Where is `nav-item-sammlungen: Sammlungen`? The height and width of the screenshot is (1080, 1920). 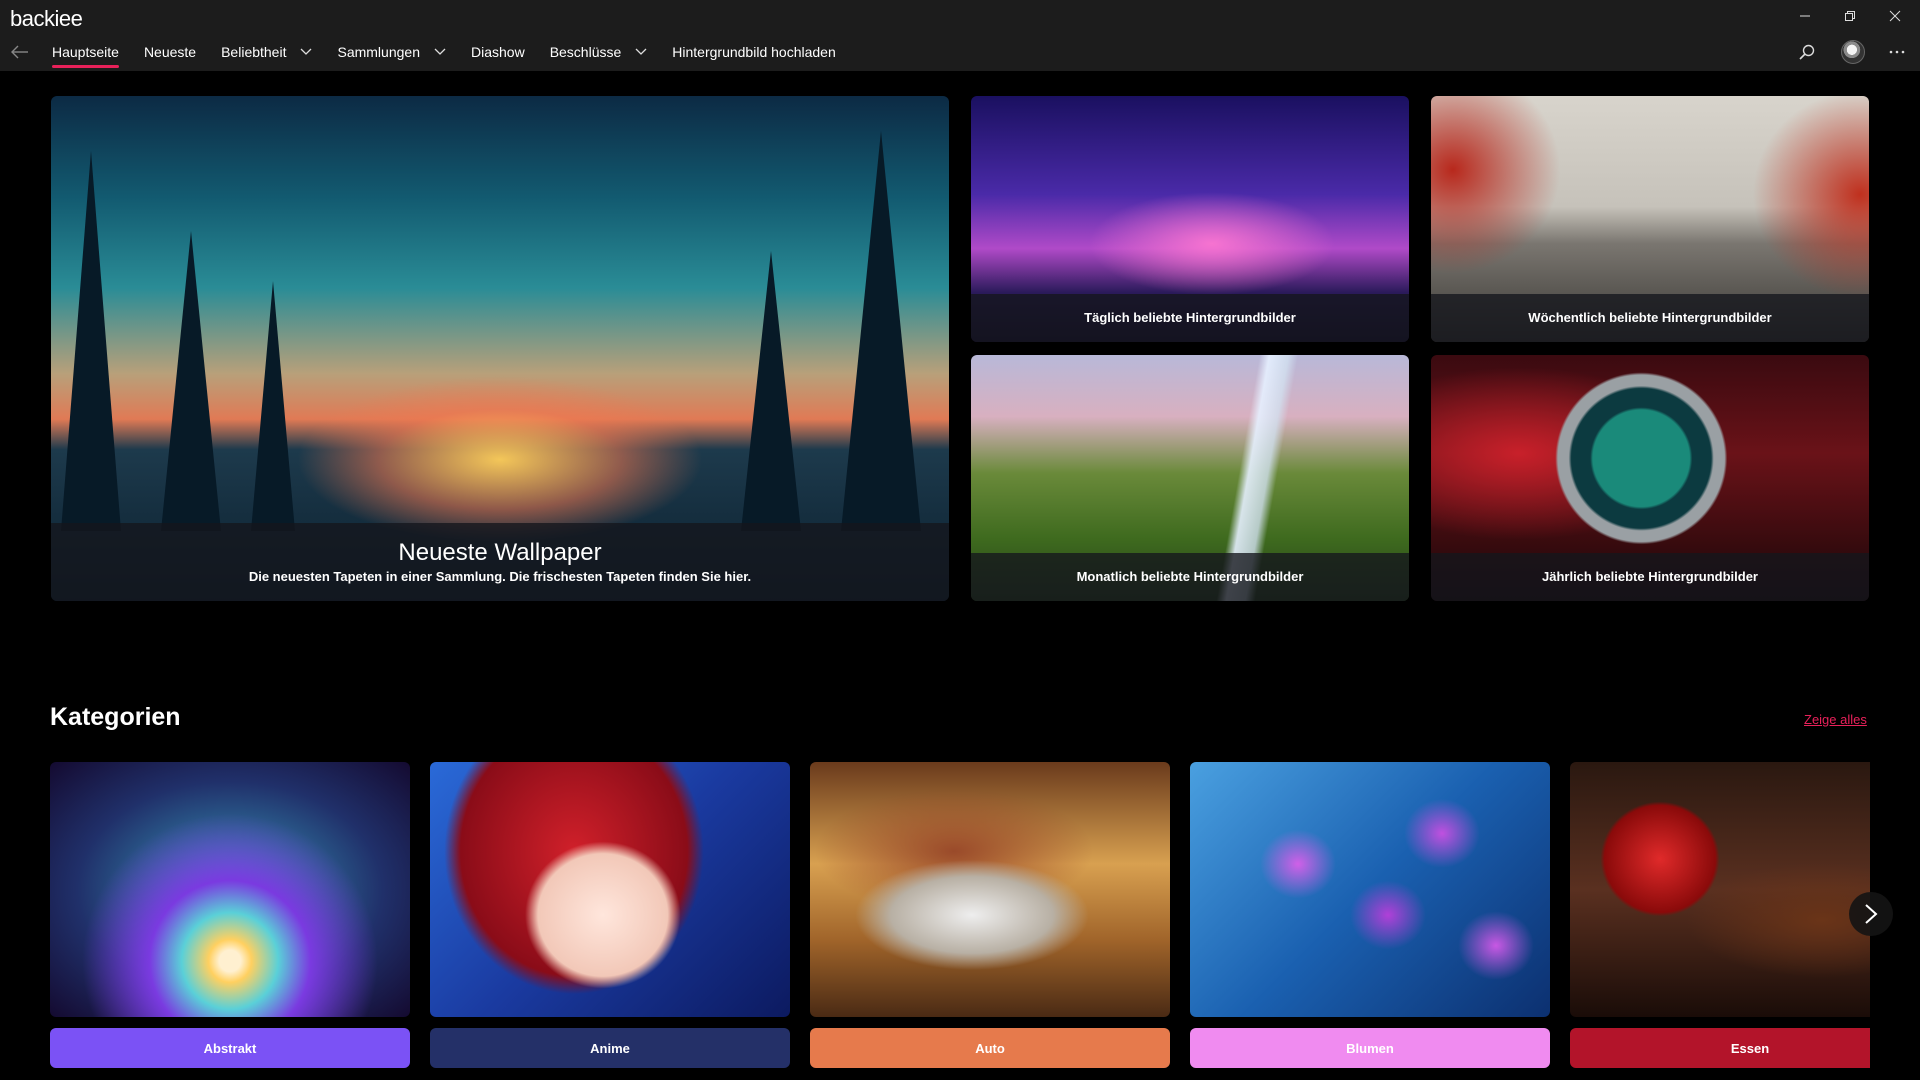
nav-item-sammlungen: Sammlungen is located at coordinates (391, 52).